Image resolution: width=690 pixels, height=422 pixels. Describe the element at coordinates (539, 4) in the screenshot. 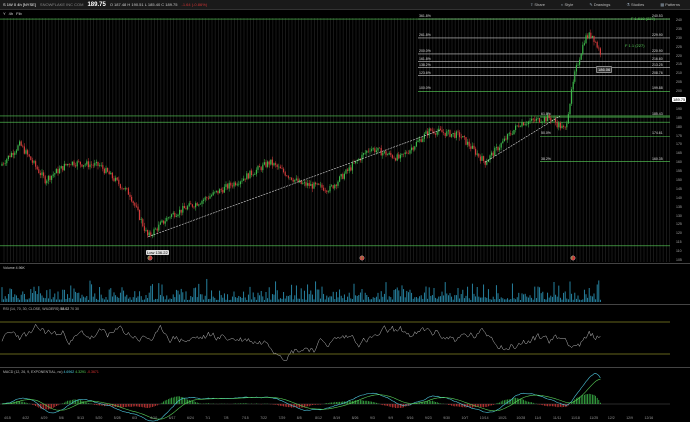

I see `share-button: ⇪ Share` at that location.